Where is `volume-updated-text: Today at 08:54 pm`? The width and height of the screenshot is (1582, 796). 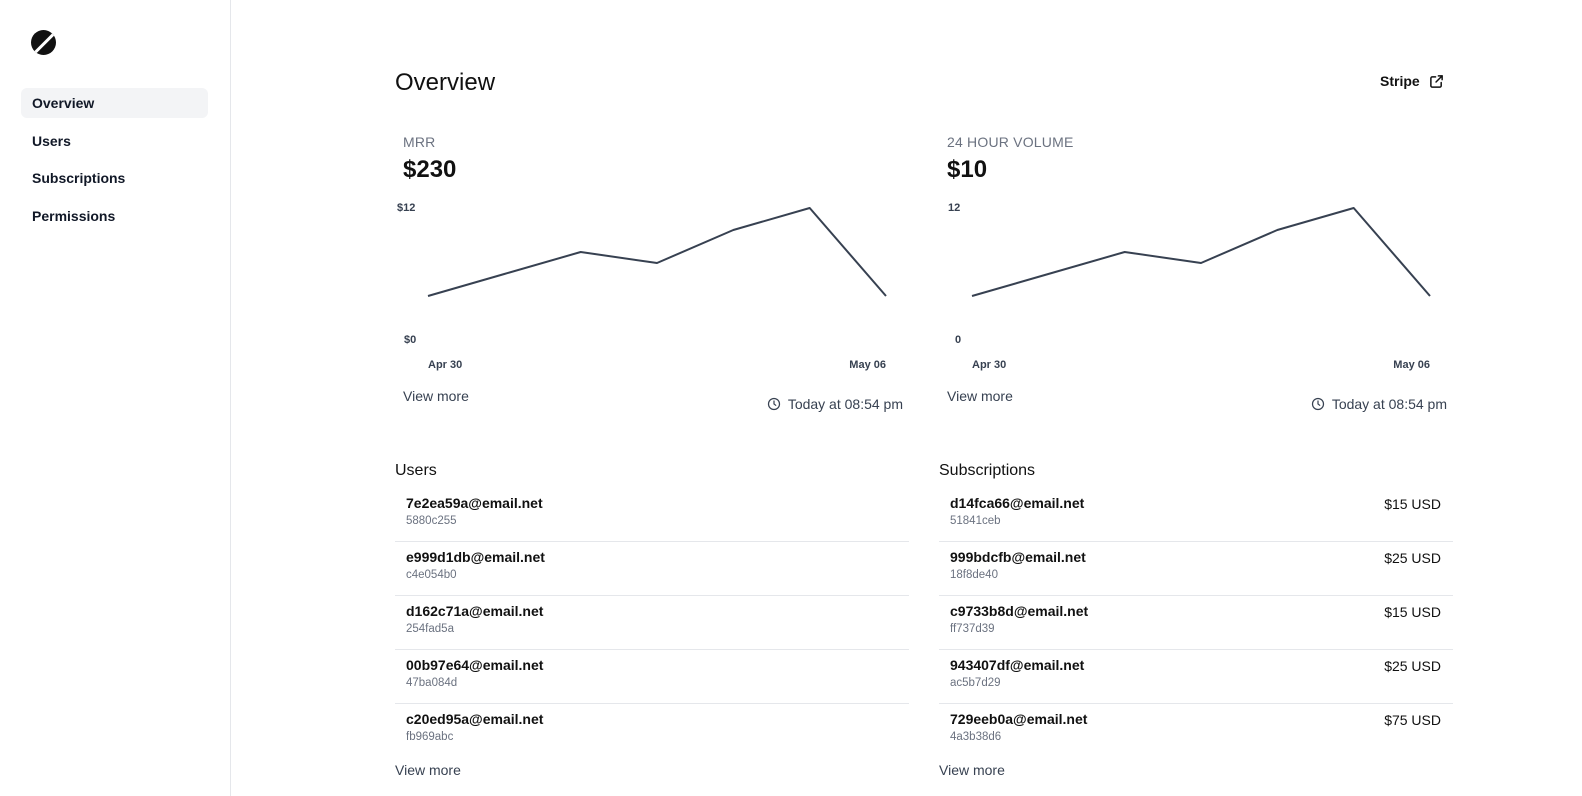
volume-updated-text: Today at 08:54 pm is located at coordinates (1389, 404).